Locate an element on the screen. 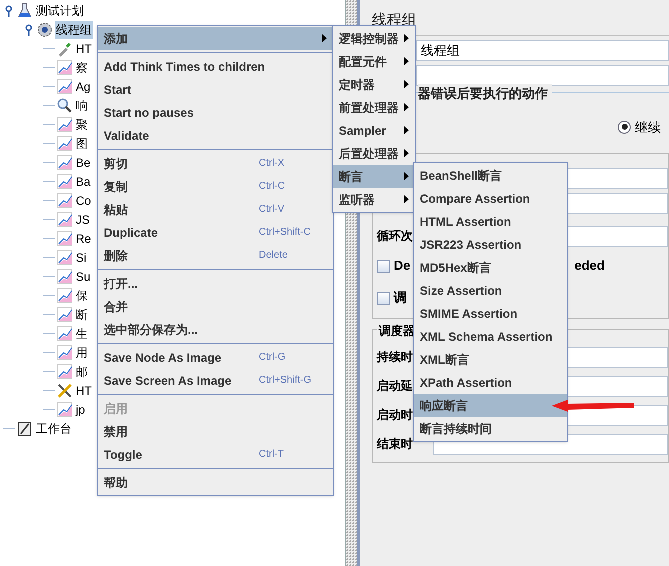 The image size is (669, 566). field-label: 启动时 is located at coordinates (395, 415).